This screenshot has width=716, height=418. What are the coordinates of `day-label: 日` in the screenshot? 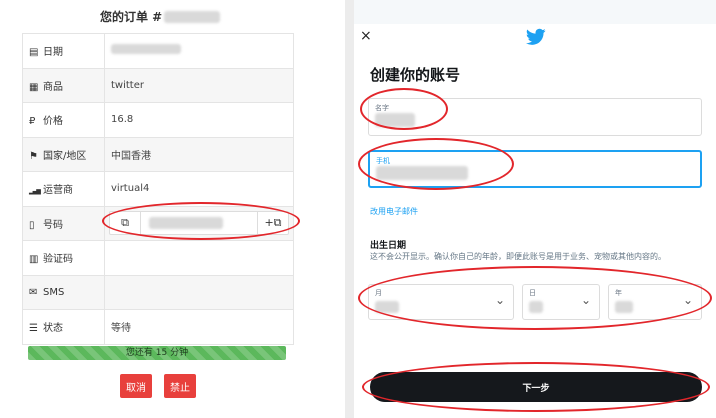 It's located at (532, 293).